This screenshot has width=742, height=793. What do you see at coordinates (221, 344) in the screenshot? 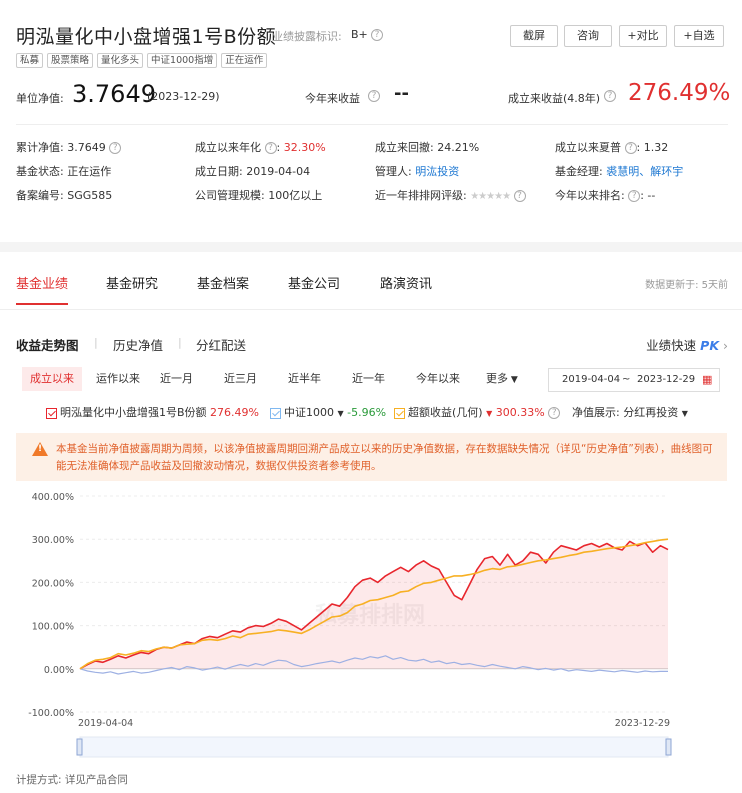
I see `subtab-dividend: 分红配送` at bounding box center [221, 344].